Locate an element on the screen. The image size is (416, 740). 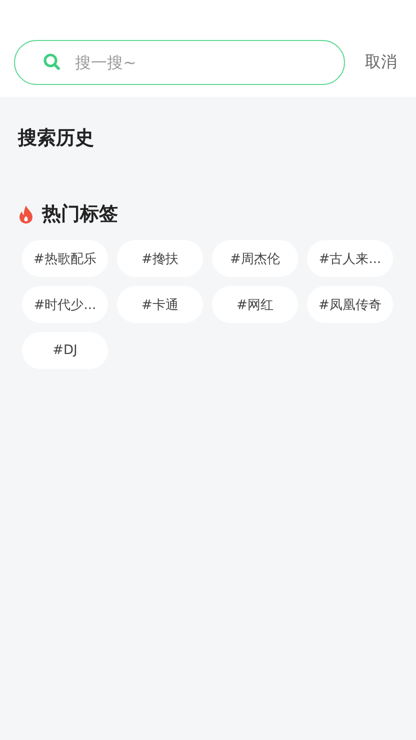
tag-chip: #凤凰传奇 is located at coordinates (350, 304).